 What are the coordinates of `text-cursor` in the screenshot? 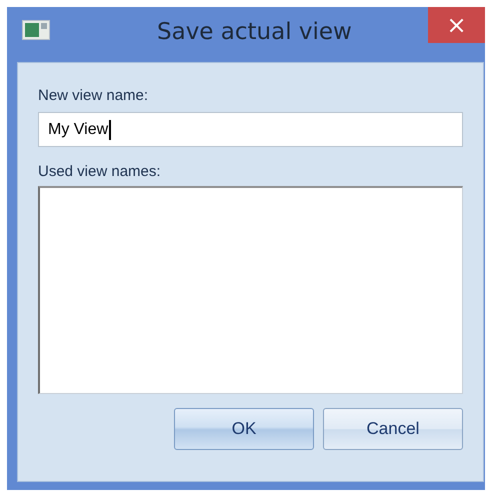 It's located at (110, 130).